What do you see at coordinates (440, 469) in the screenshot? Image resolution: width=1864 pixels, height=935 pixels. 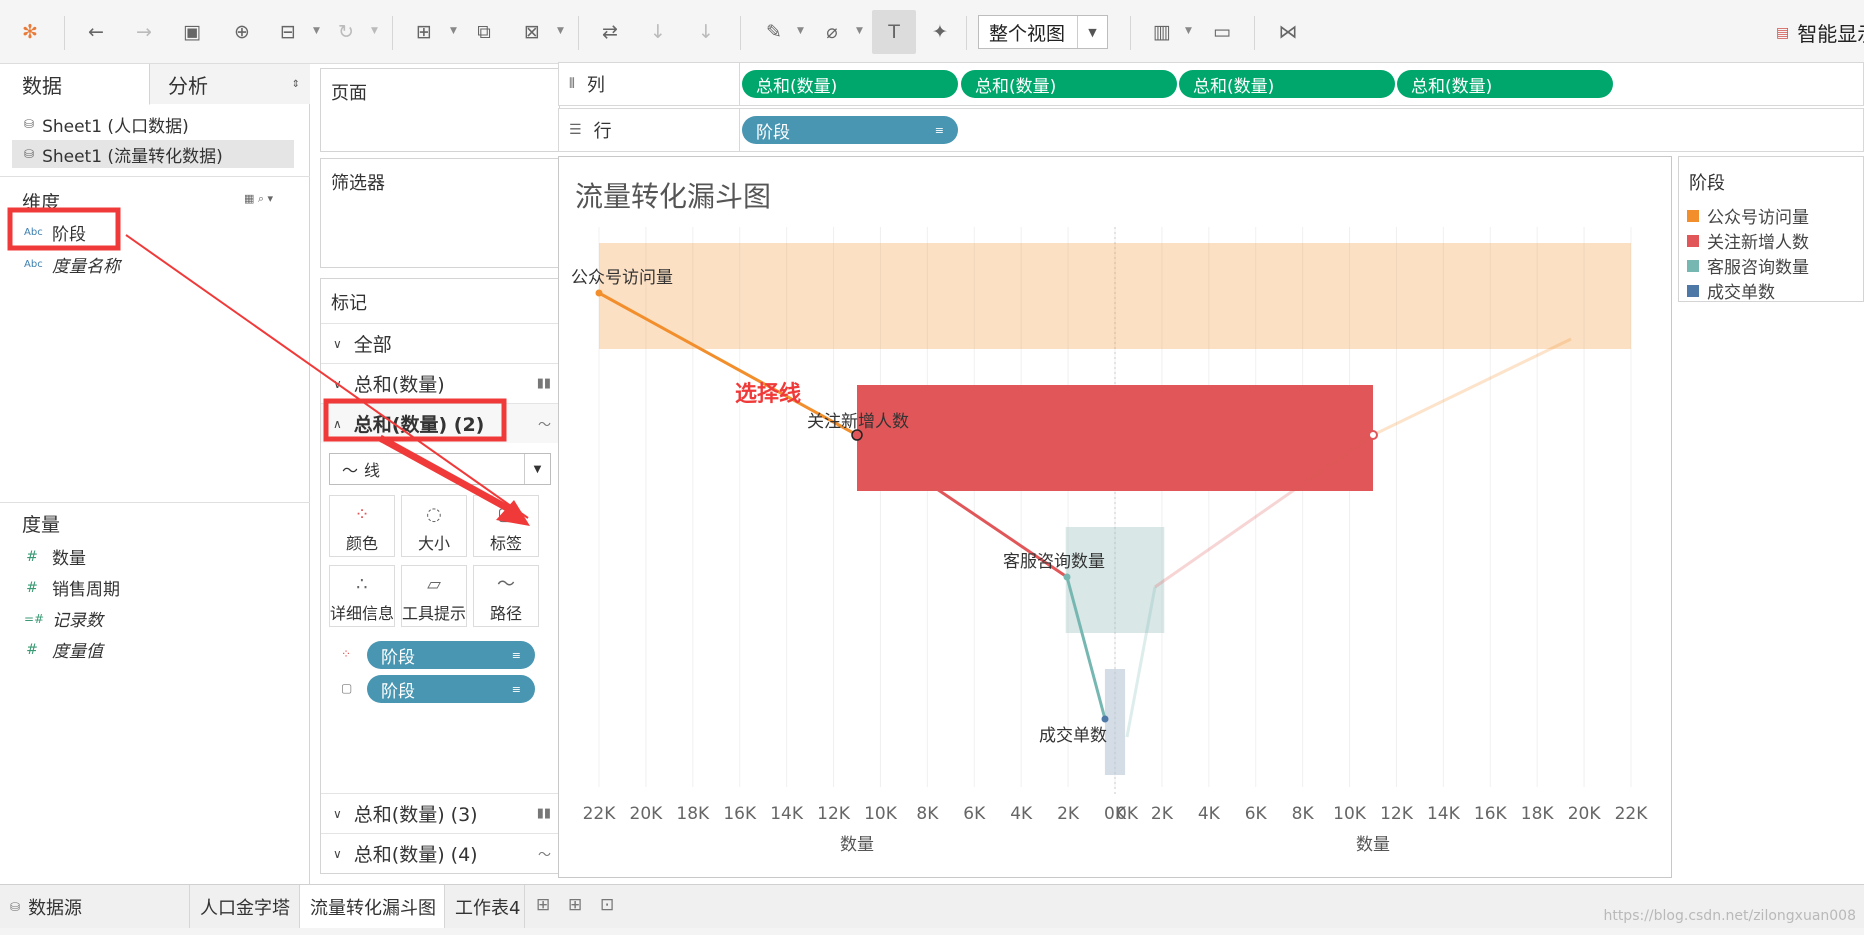 I see `mark-type-select: 〜 线 ▼` at bounding box center [440, 469].